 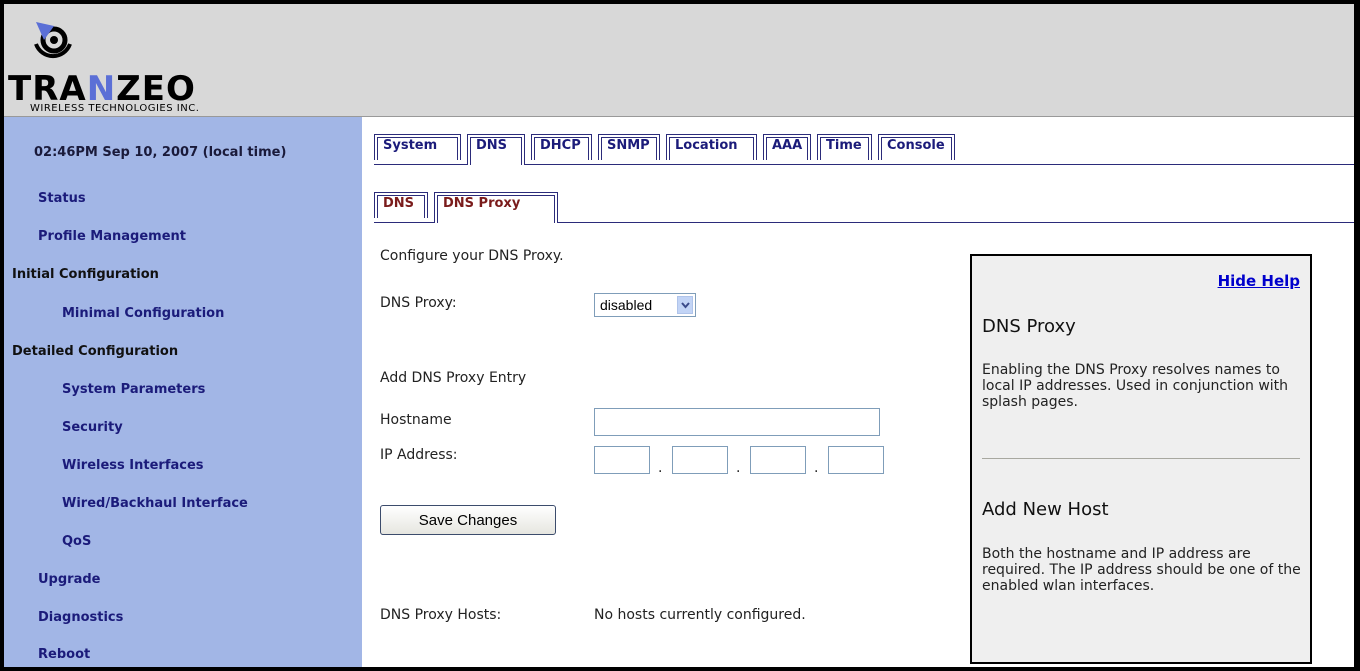 I want to click on ip-octet-1-input, so click(x=622, y=460).